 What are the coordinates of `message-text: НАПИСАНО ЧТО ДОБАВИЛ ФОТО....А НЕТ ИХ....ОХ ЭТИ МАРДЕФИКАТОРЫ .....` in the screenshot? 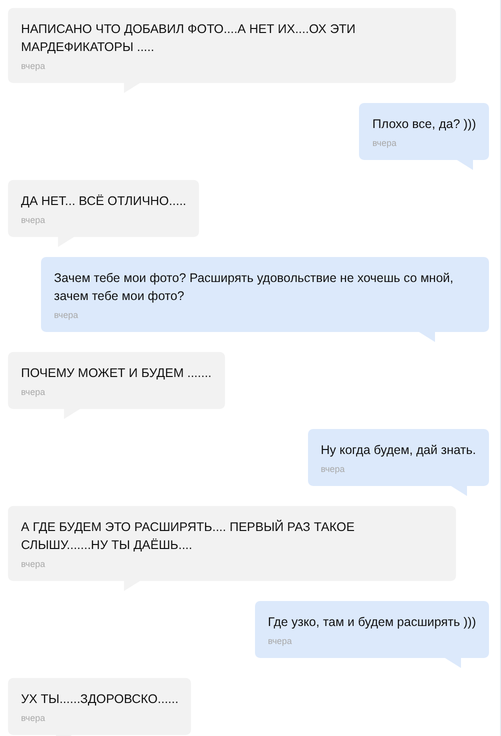 It's located at (189, 38).